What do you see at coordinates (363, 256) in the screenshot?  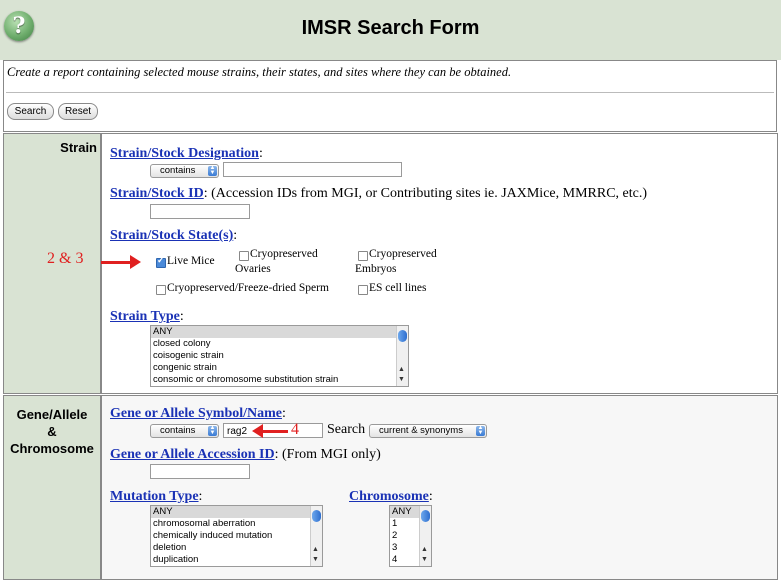 I see `cryo-embryos-checkbox` at bounding box center [363, 256].